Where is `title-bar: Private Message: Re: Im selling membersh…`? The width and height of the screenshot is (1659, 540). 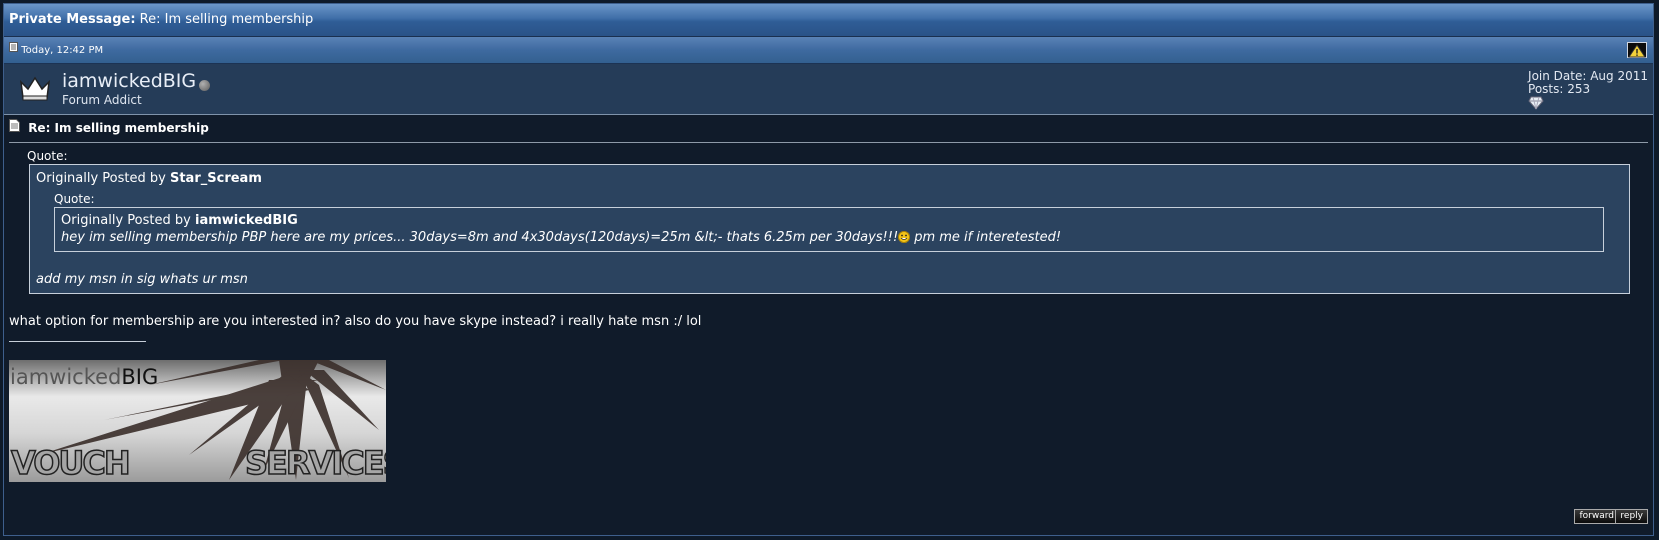 title-bar: Private Message: Re: Im selling membersh… is located at coordinates (828, 20).